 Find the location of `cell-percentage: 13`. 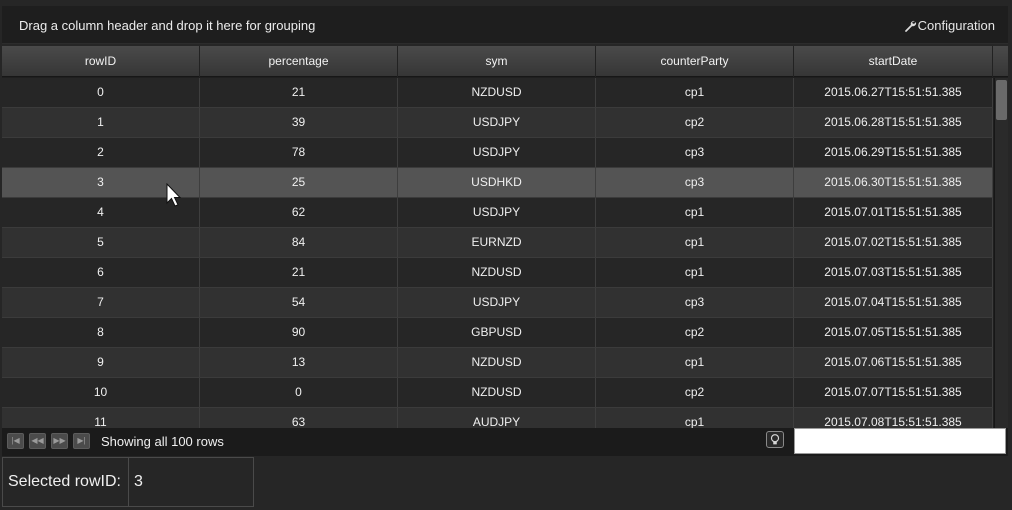

cell-percentage: 13 is located at coordinates (299, 362).